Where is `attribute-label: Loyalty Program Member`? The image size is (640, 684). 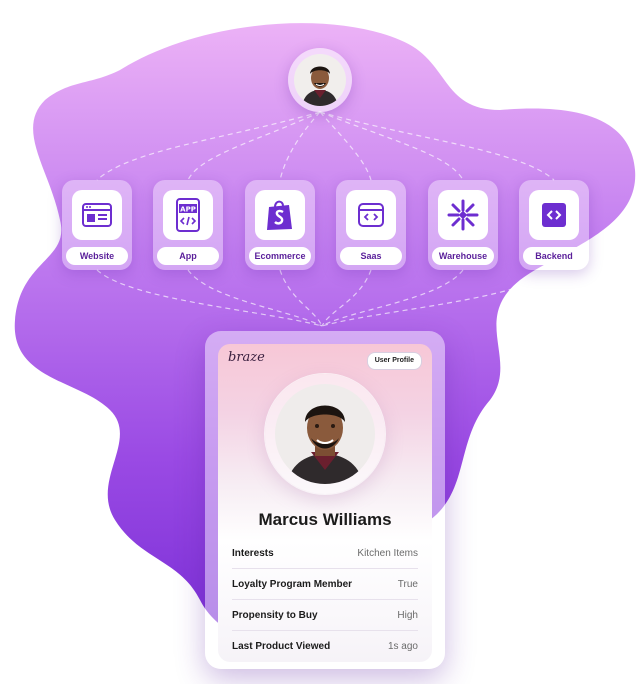 attribute-label: Loyalty Program Member is located at coordinates (292, 584).